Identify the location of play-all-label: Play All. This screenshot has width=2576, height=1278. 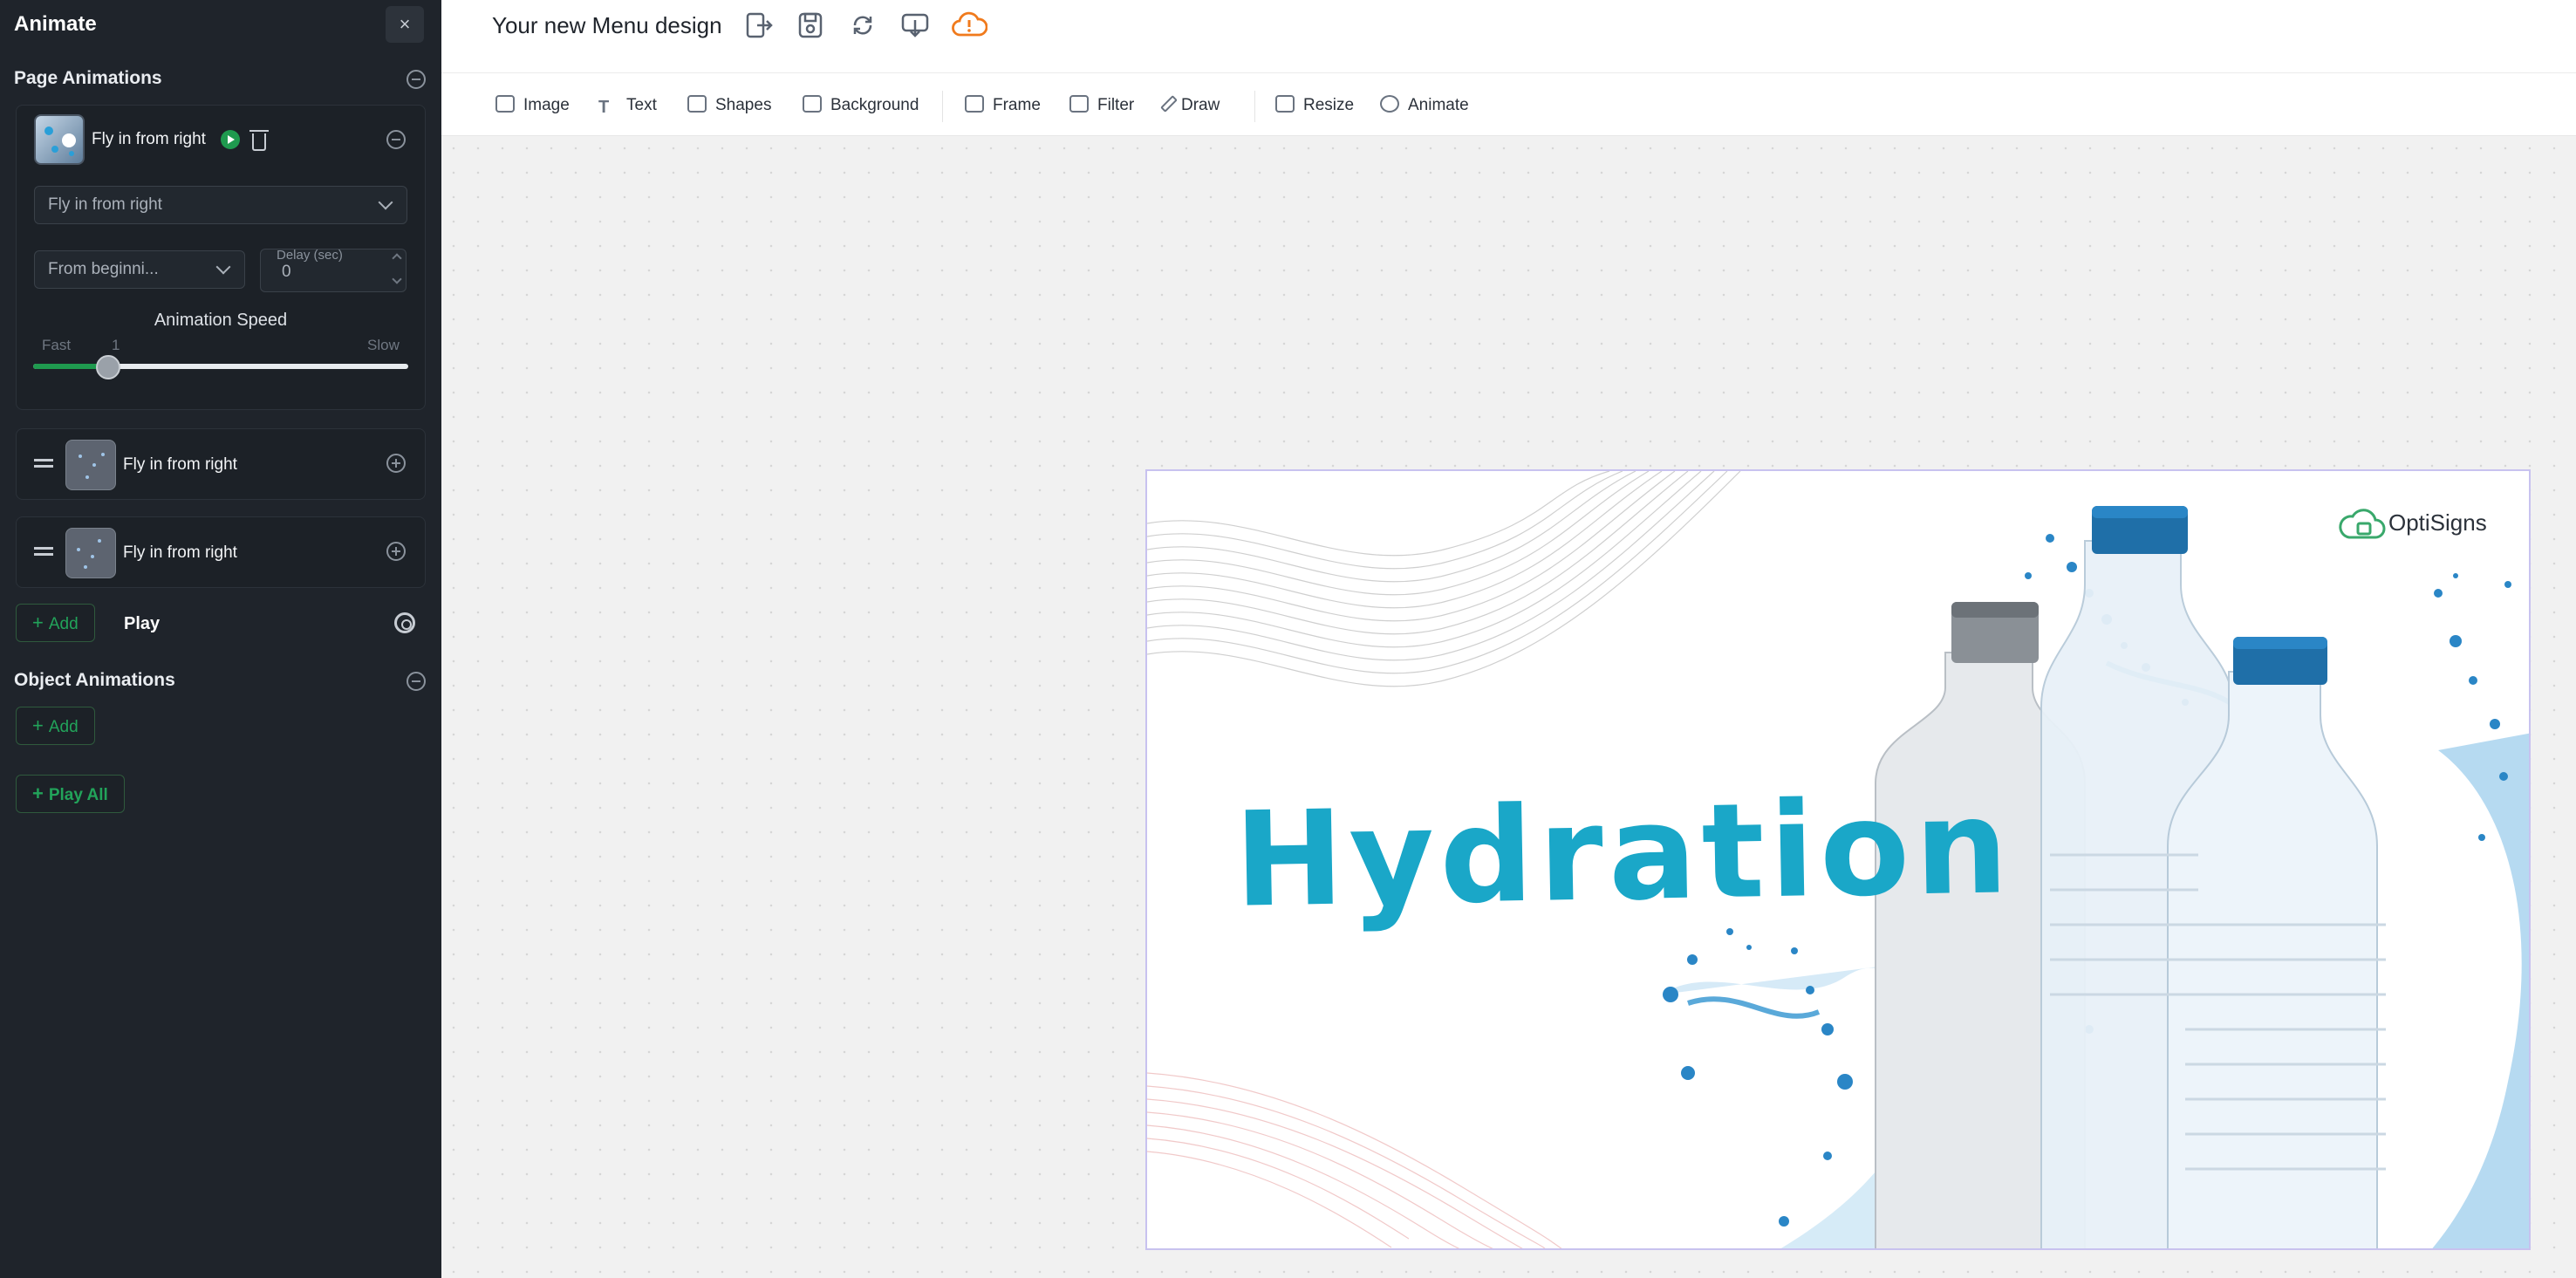
(78, 795).